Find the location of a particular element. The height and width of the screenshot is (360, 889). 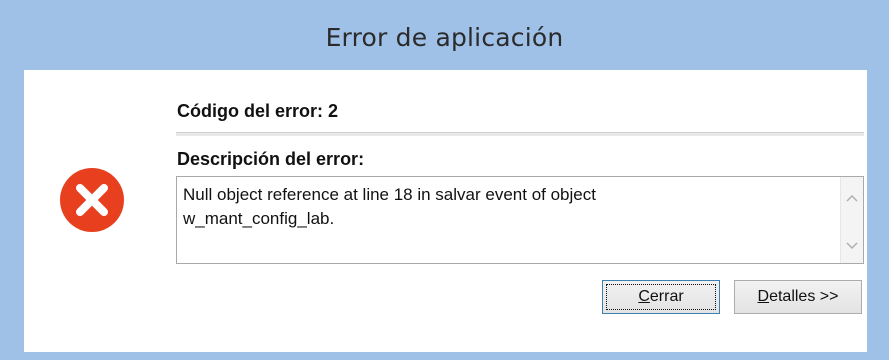

focus-rectangle is located at coordinates (661, 297).